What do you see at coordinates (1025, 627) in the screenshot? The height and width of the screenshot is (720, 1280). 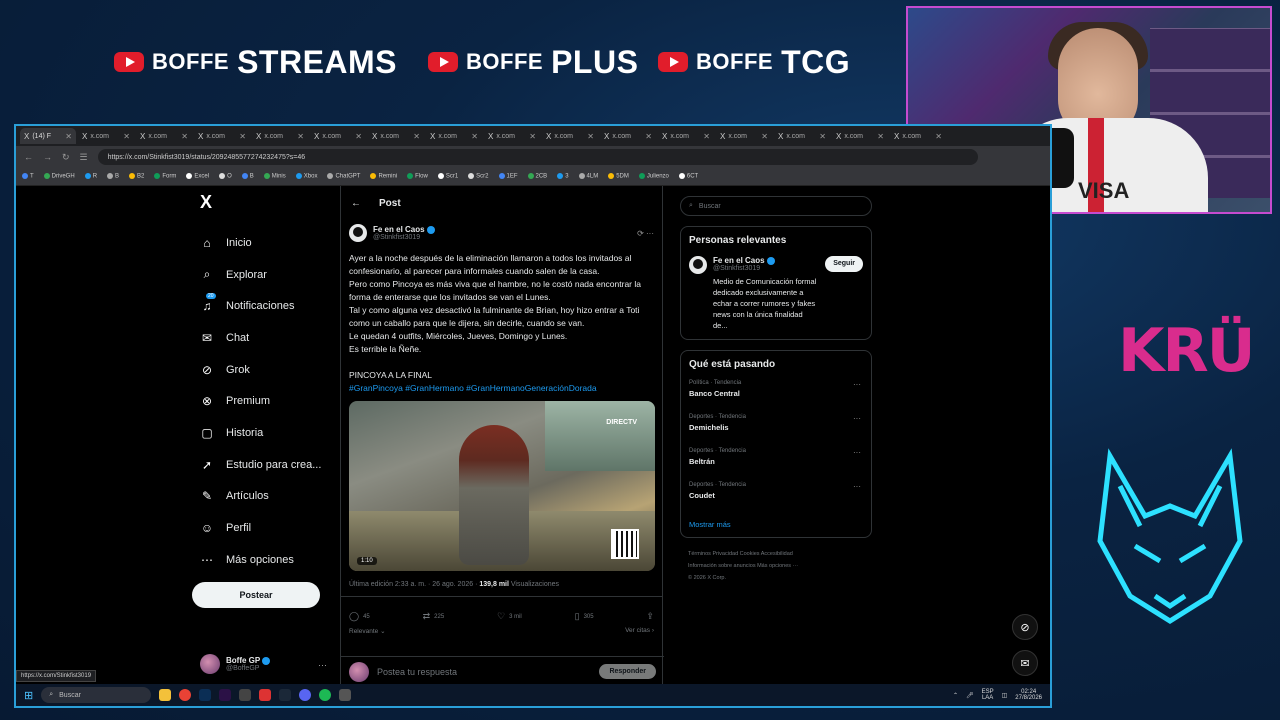 I see `grok-float-icon: ⊘` at bounding box center [1025, 627].